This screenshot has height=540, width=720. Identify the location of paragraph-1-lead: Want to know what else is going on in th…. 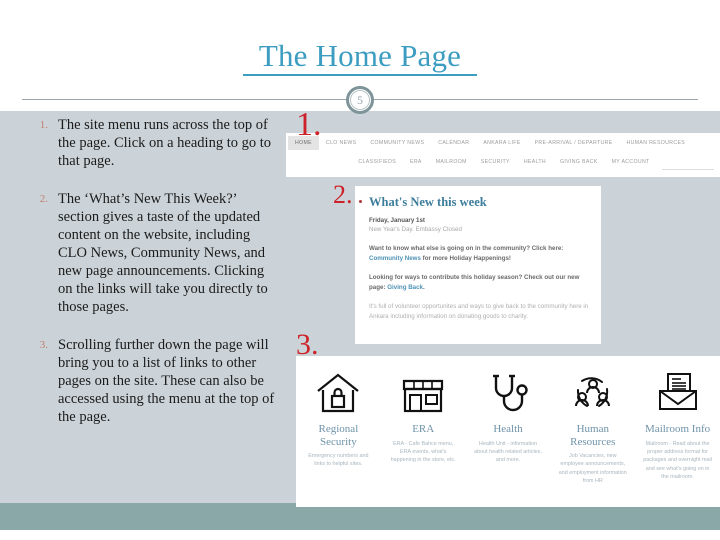
(466, 248).